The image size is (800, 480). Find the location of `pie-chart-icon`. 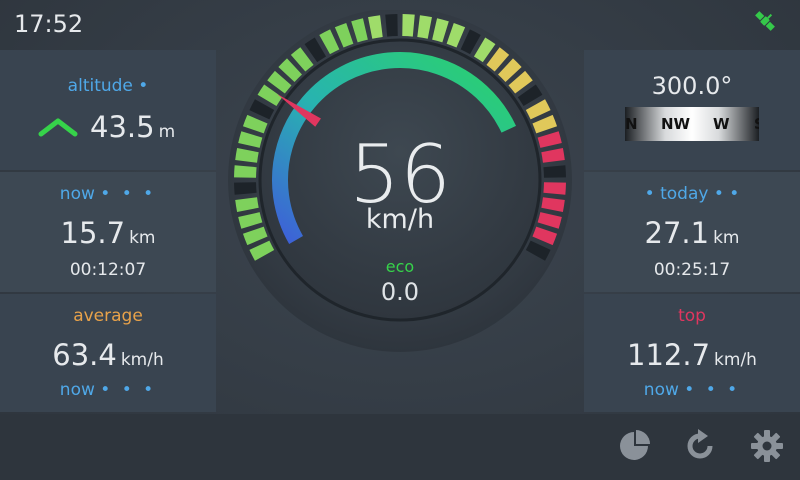

pie-chart-icon is located at coordinates (634, 446).